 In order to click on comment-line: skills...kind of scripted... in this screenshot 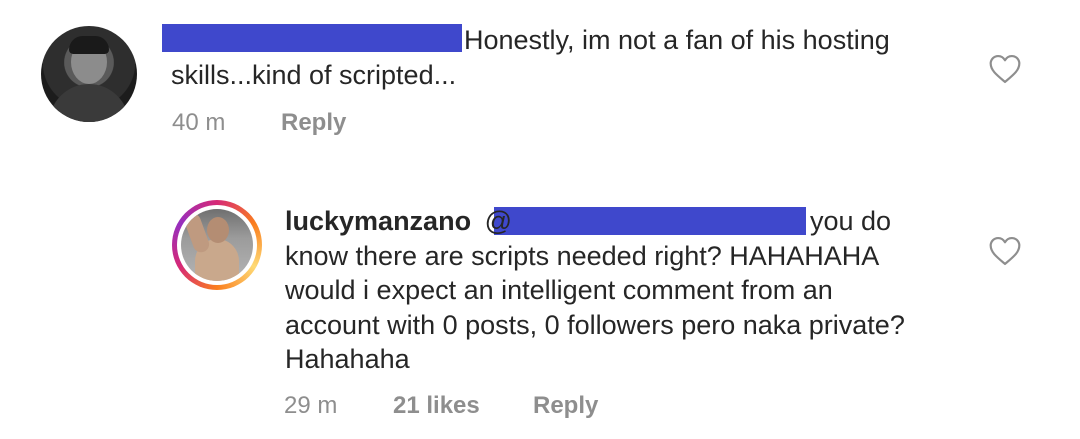, I will do `click(314, 74)`.